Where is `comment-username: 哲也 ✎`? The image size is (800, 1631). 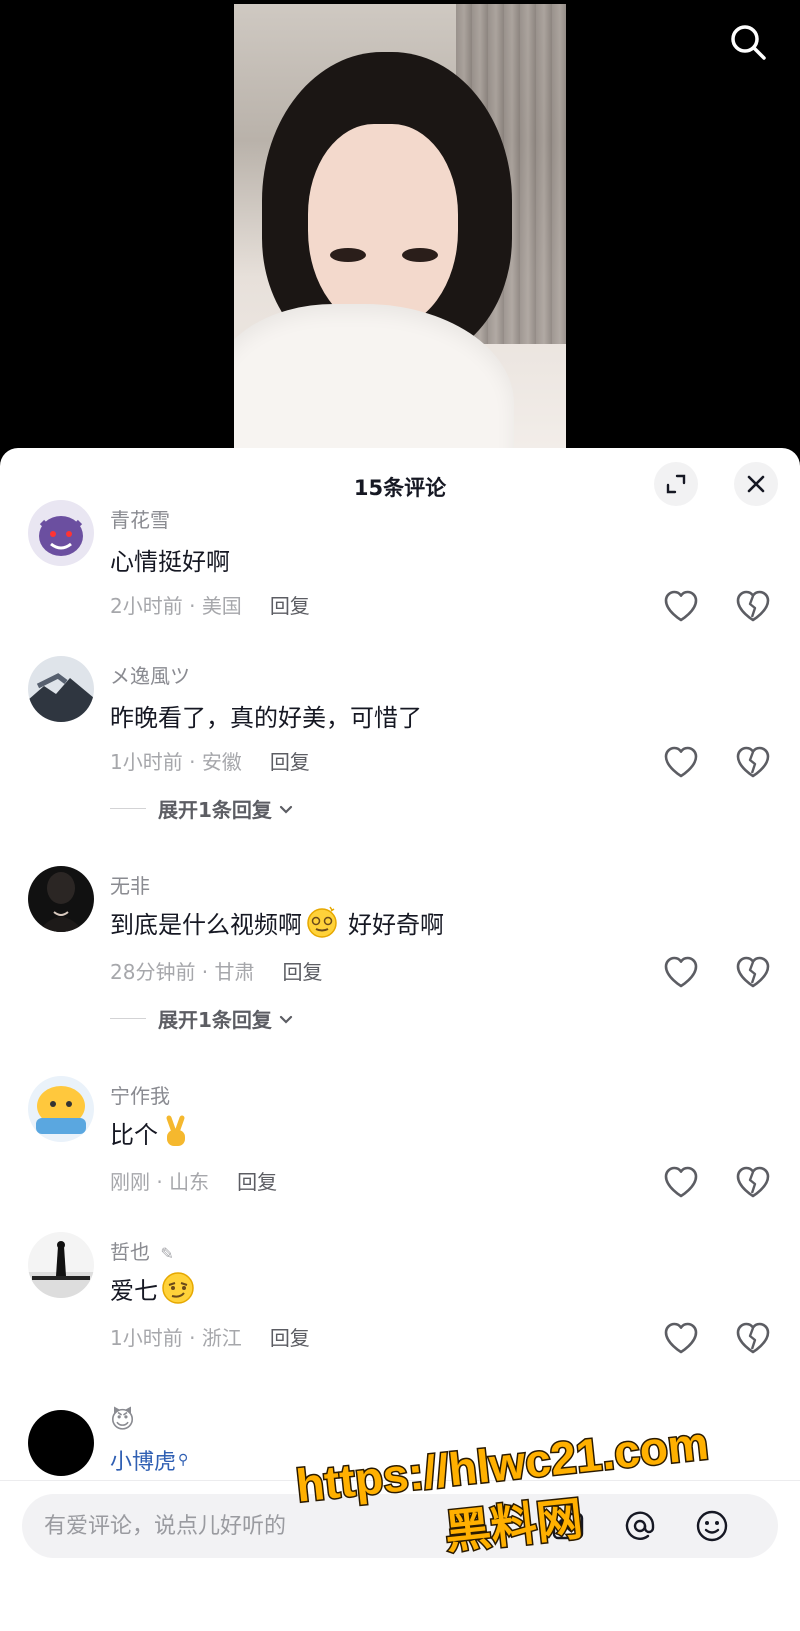
comment-username: 哲也 ✎ is located at coordinates (142, 1250).